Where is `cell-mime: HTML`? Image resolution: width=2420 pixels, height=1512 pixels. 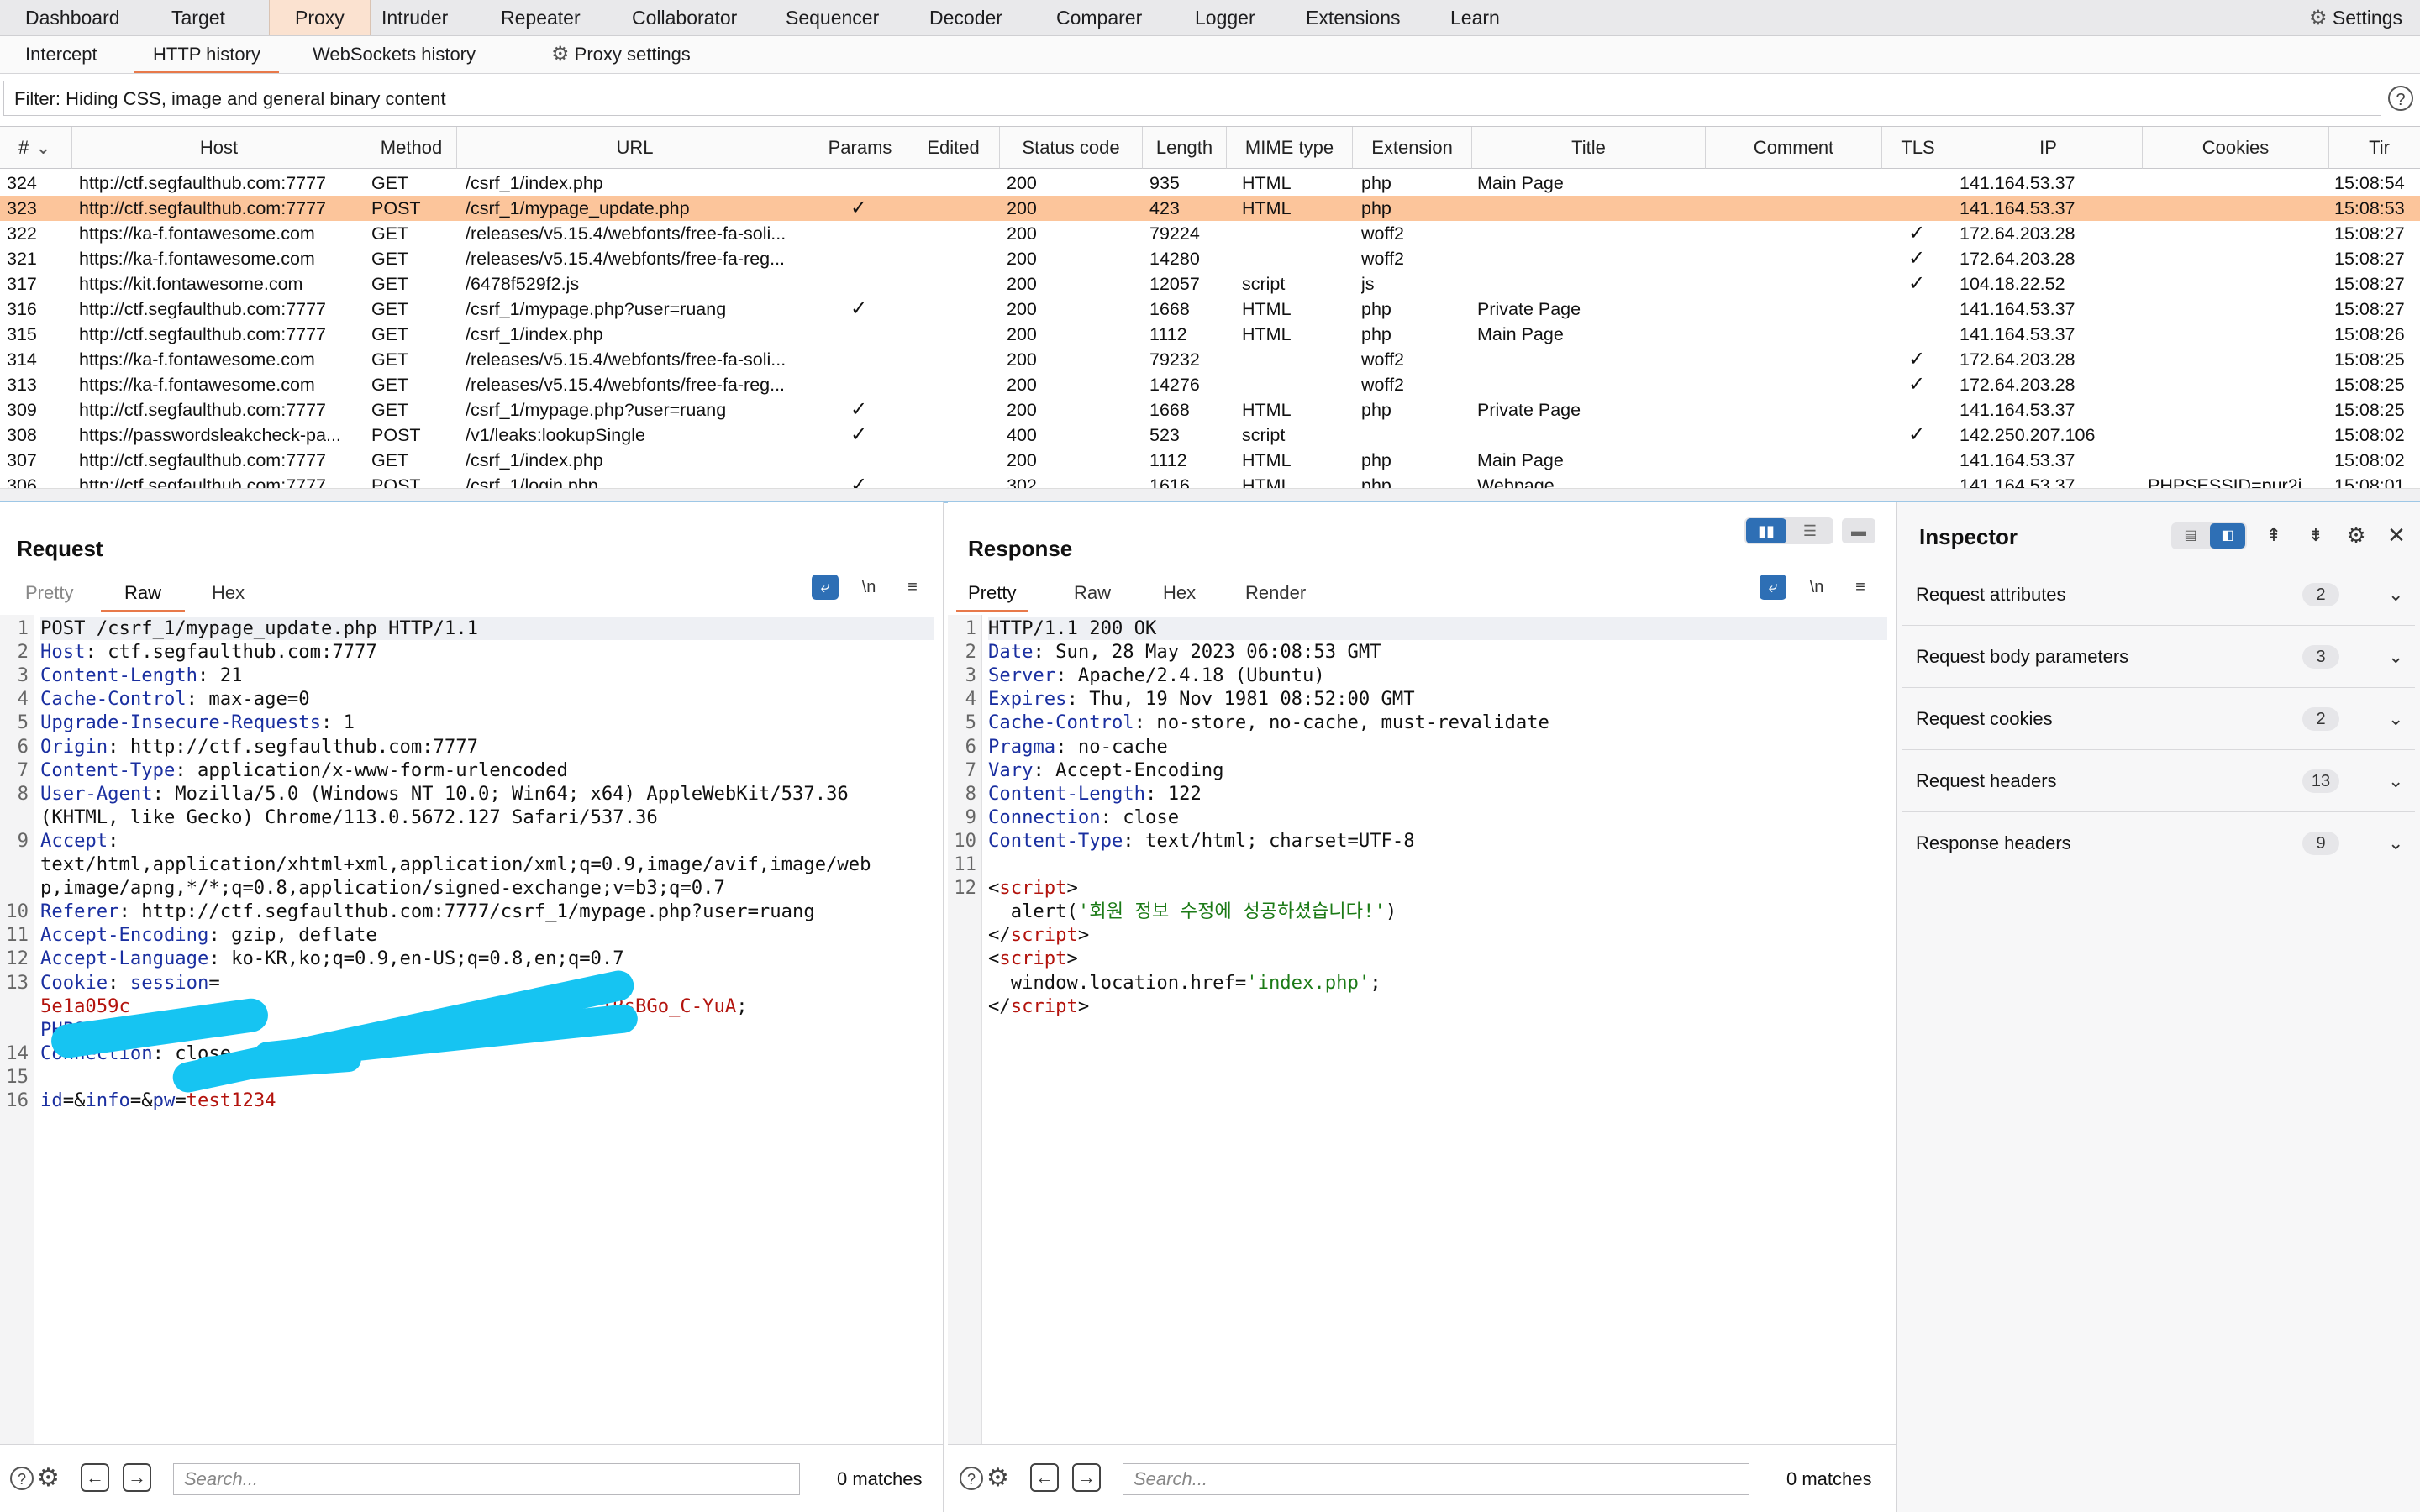 cell-mime: HTML is located at coordinates (1267, 410).